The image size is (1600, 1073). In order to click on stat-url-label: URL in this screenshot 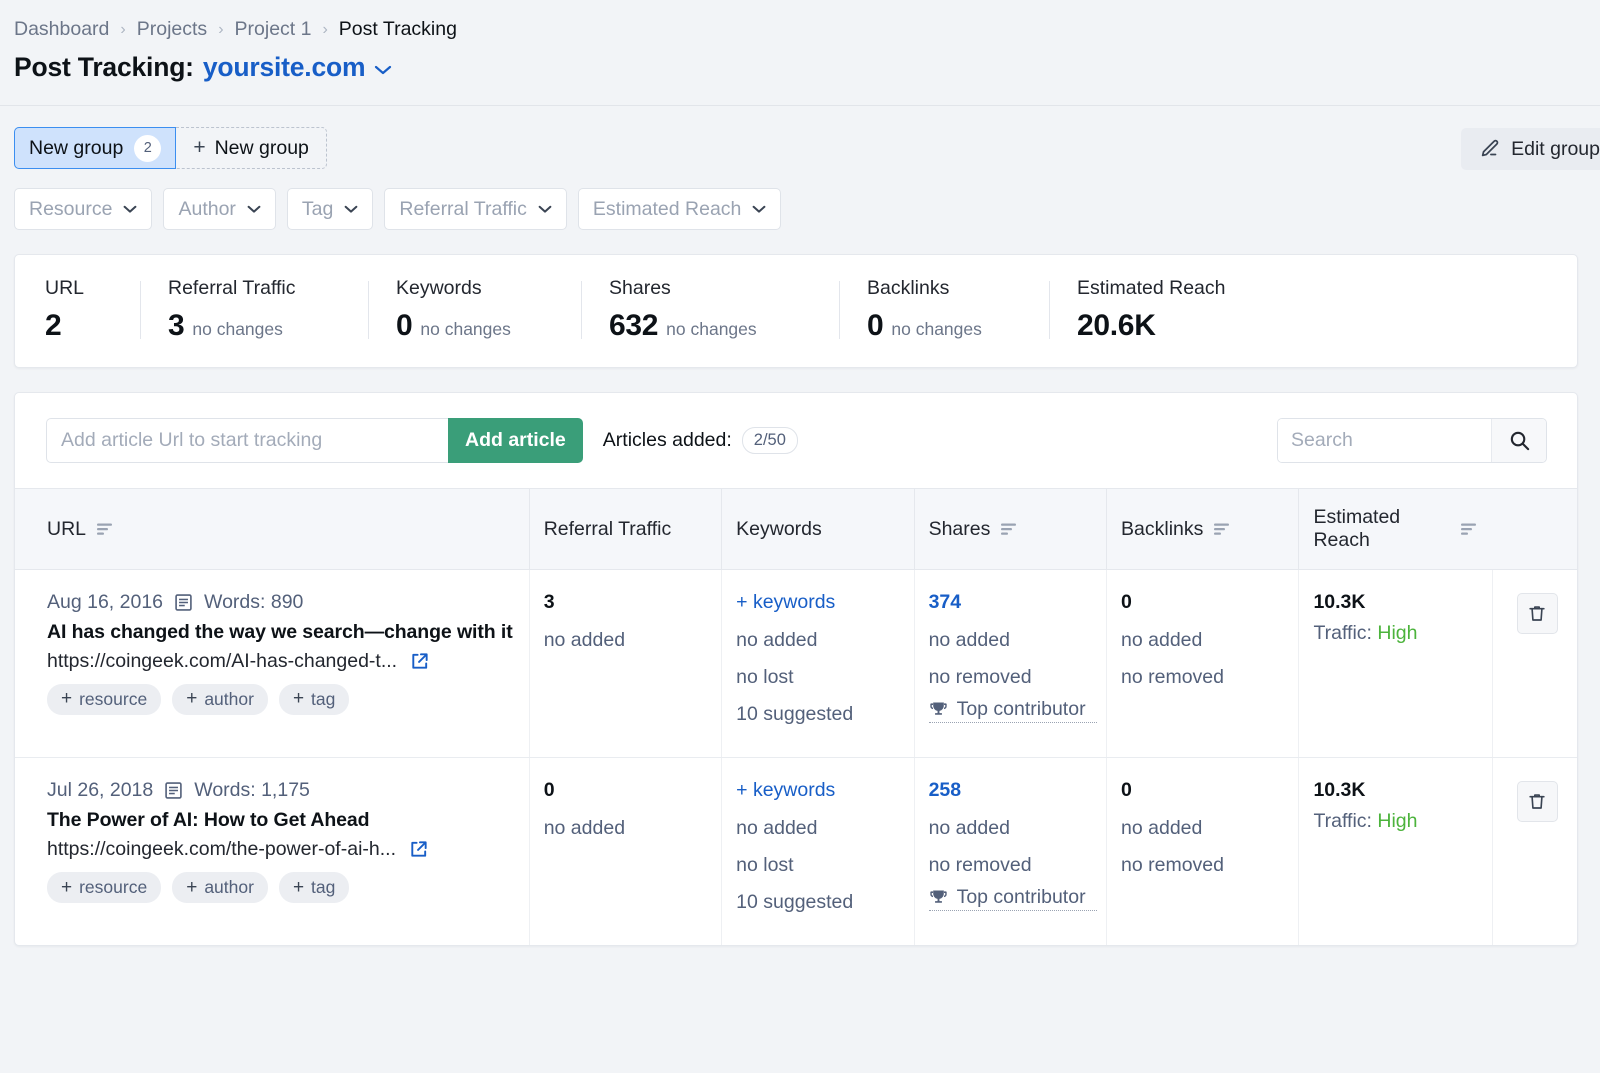, I will do `click(65, 288)`.